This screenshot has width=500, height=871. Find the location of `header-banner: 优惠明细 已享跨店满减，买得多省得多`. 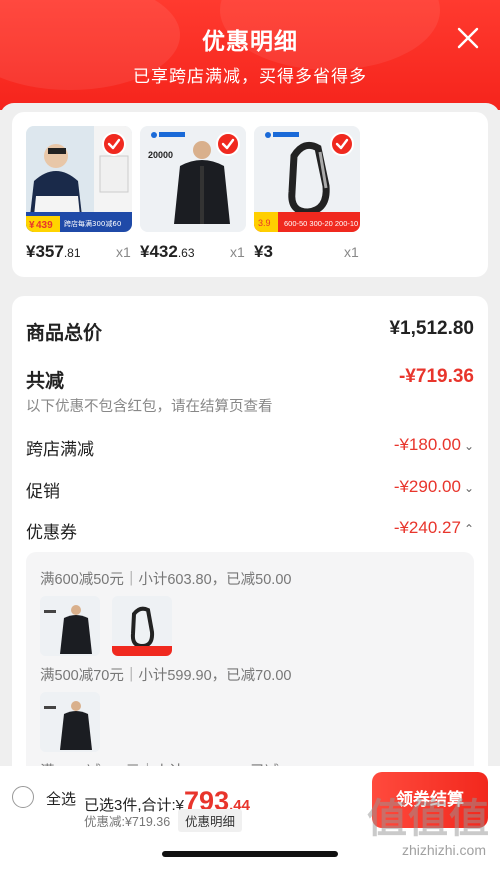

header-banner: 优惠明细 已享跨店满减，买得多省得多 is located at coordinates (250, 55).